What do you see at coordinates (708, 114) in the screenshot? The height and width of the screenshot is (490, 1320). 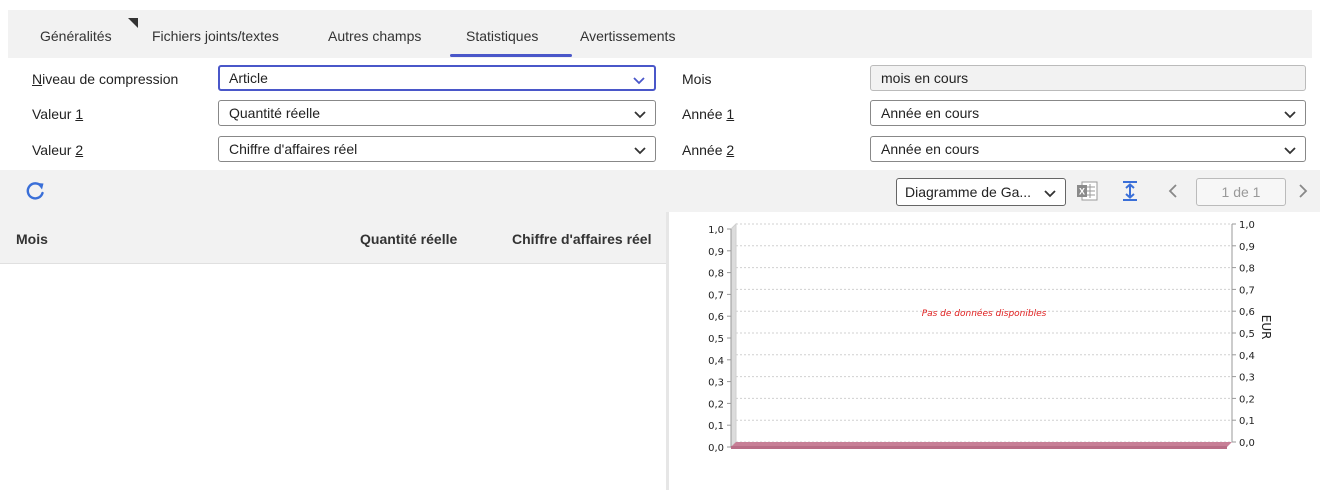 I see `annee1-label: Année 1` at bounding box center [708, 114].